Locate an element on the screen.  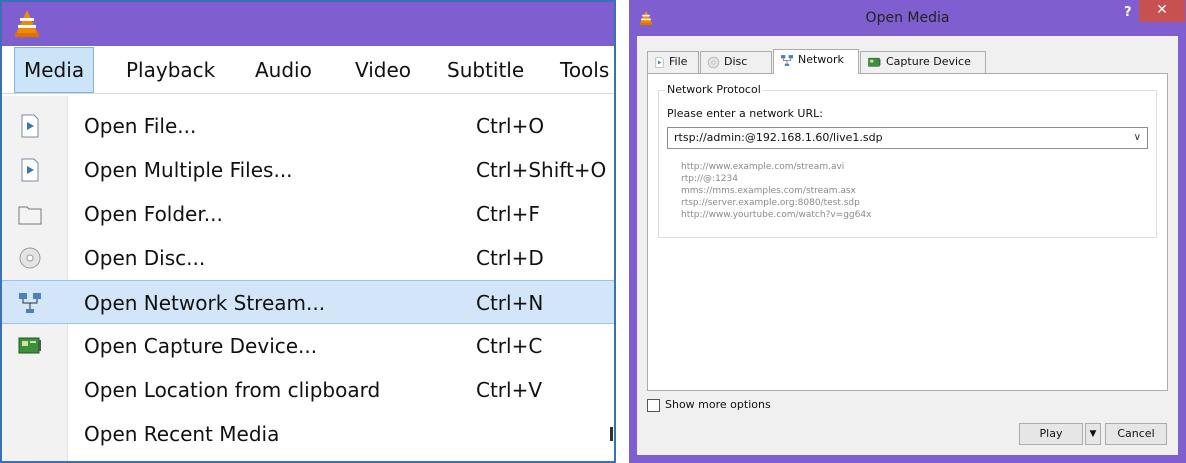
menu-item-open-network-stream: Open Network Stream... Ctrl+N is located at coordinates (308, 302).